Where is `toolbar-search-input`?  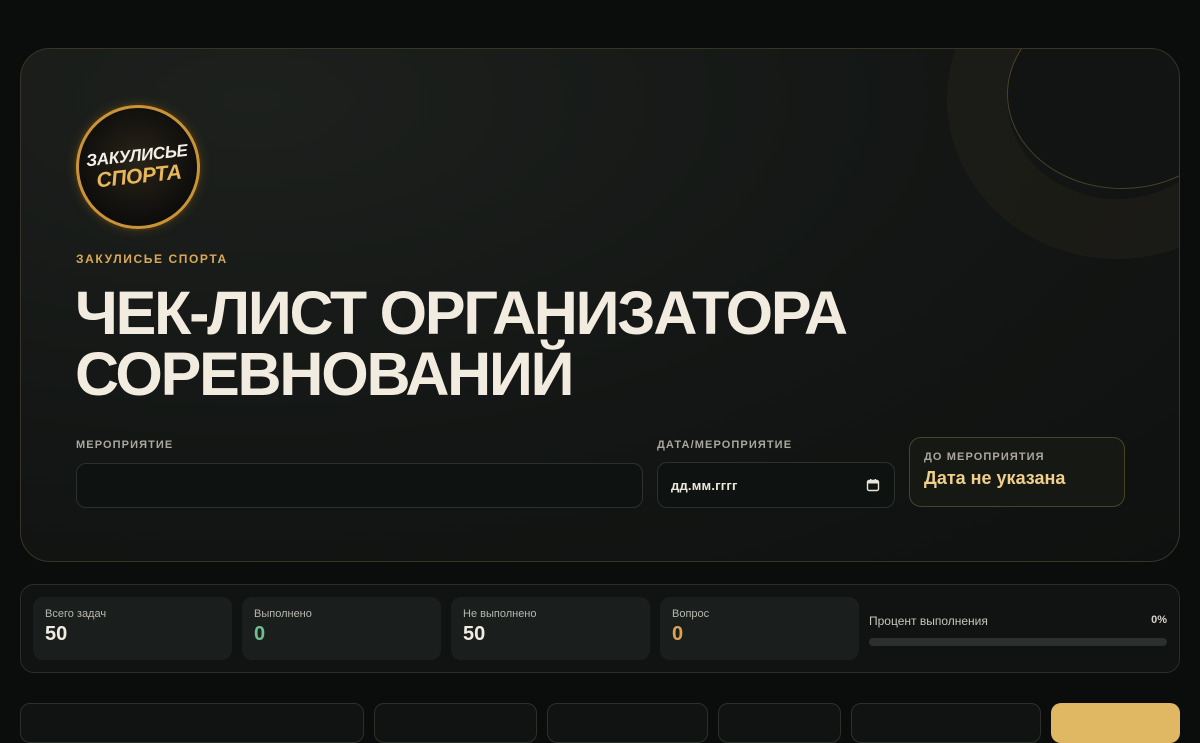 toolbar-search-input is located at coordinates (192, 723).